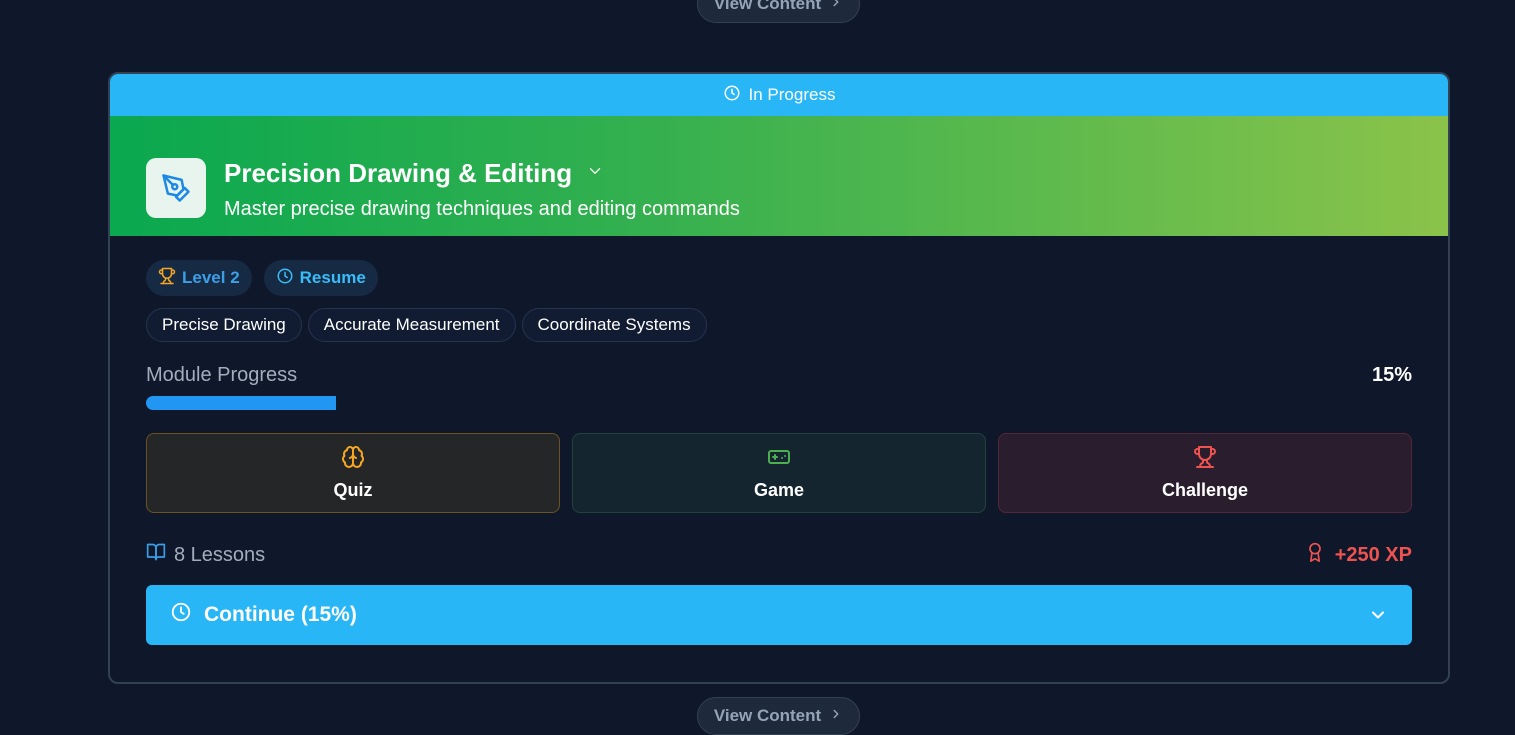 The height and width of the screenshot is (735, 1515). What do you see at coordinates (779, 615) in the screenshot?
I see `continue-button: Continue (15%)` at bounding box center [779, 615].